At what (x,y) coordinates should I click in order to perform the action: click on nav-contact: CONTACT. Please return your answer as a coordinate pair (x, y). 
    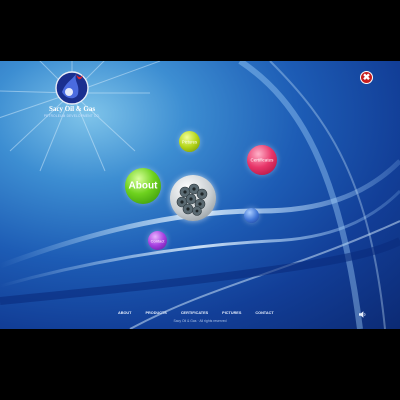
    Looking at the image, I should click on (264, 313).